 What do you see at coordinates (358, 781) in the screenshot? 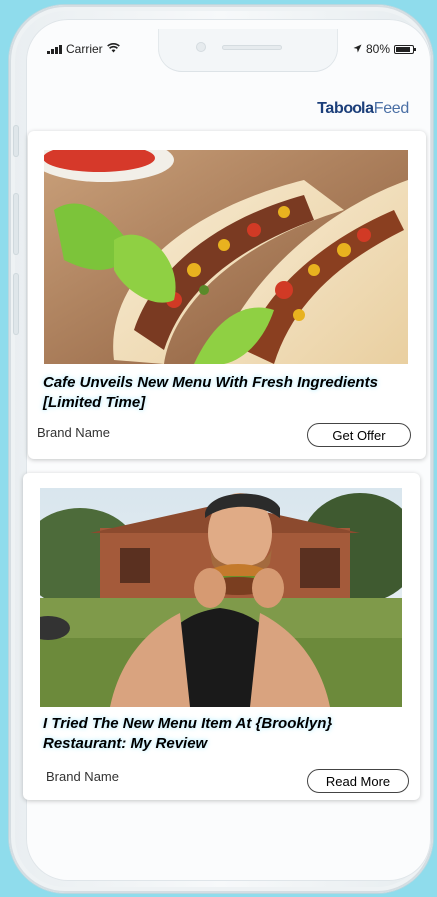
I see `read-more-button: Read More` at bounding box center [358, 781].